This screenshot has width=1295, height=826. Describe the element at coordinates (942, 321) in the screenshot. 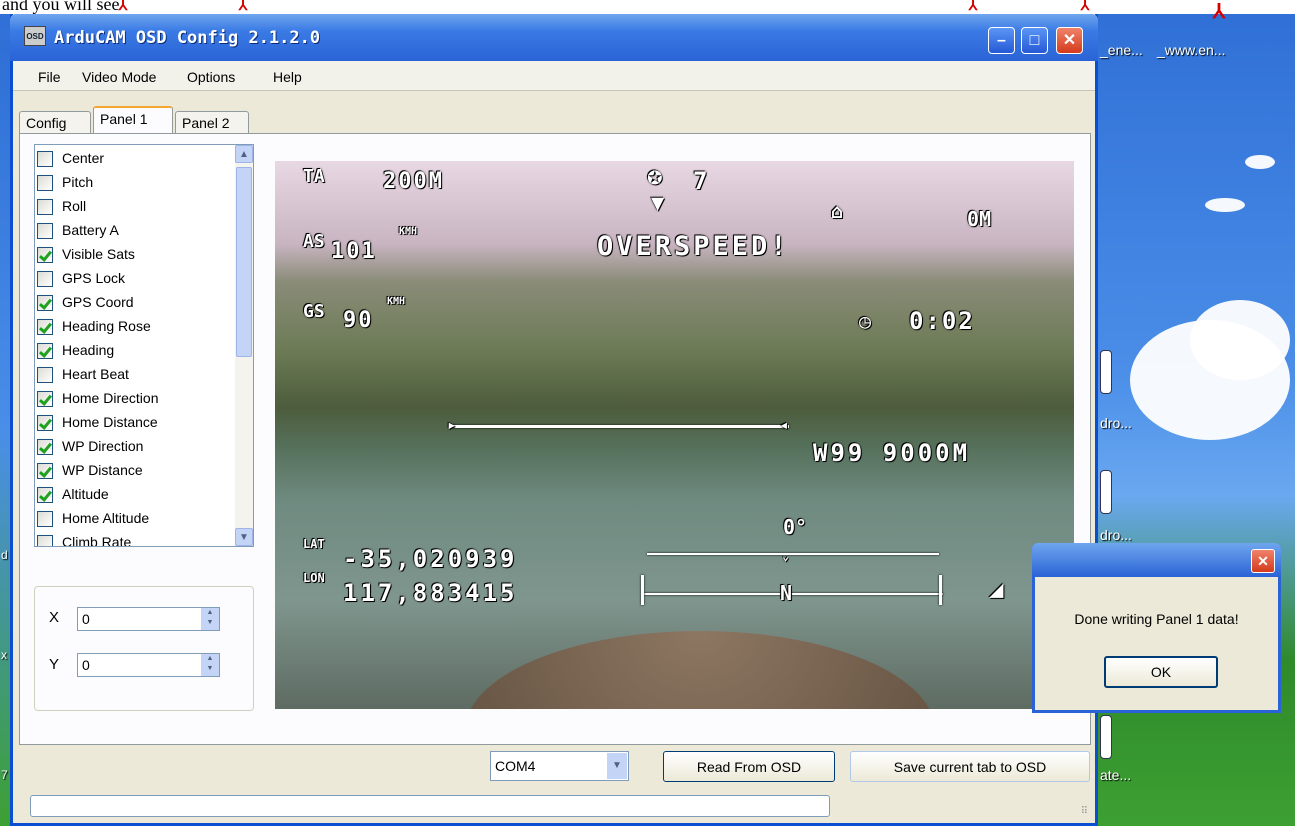

I see `osd-timer: 0:02` at that location.